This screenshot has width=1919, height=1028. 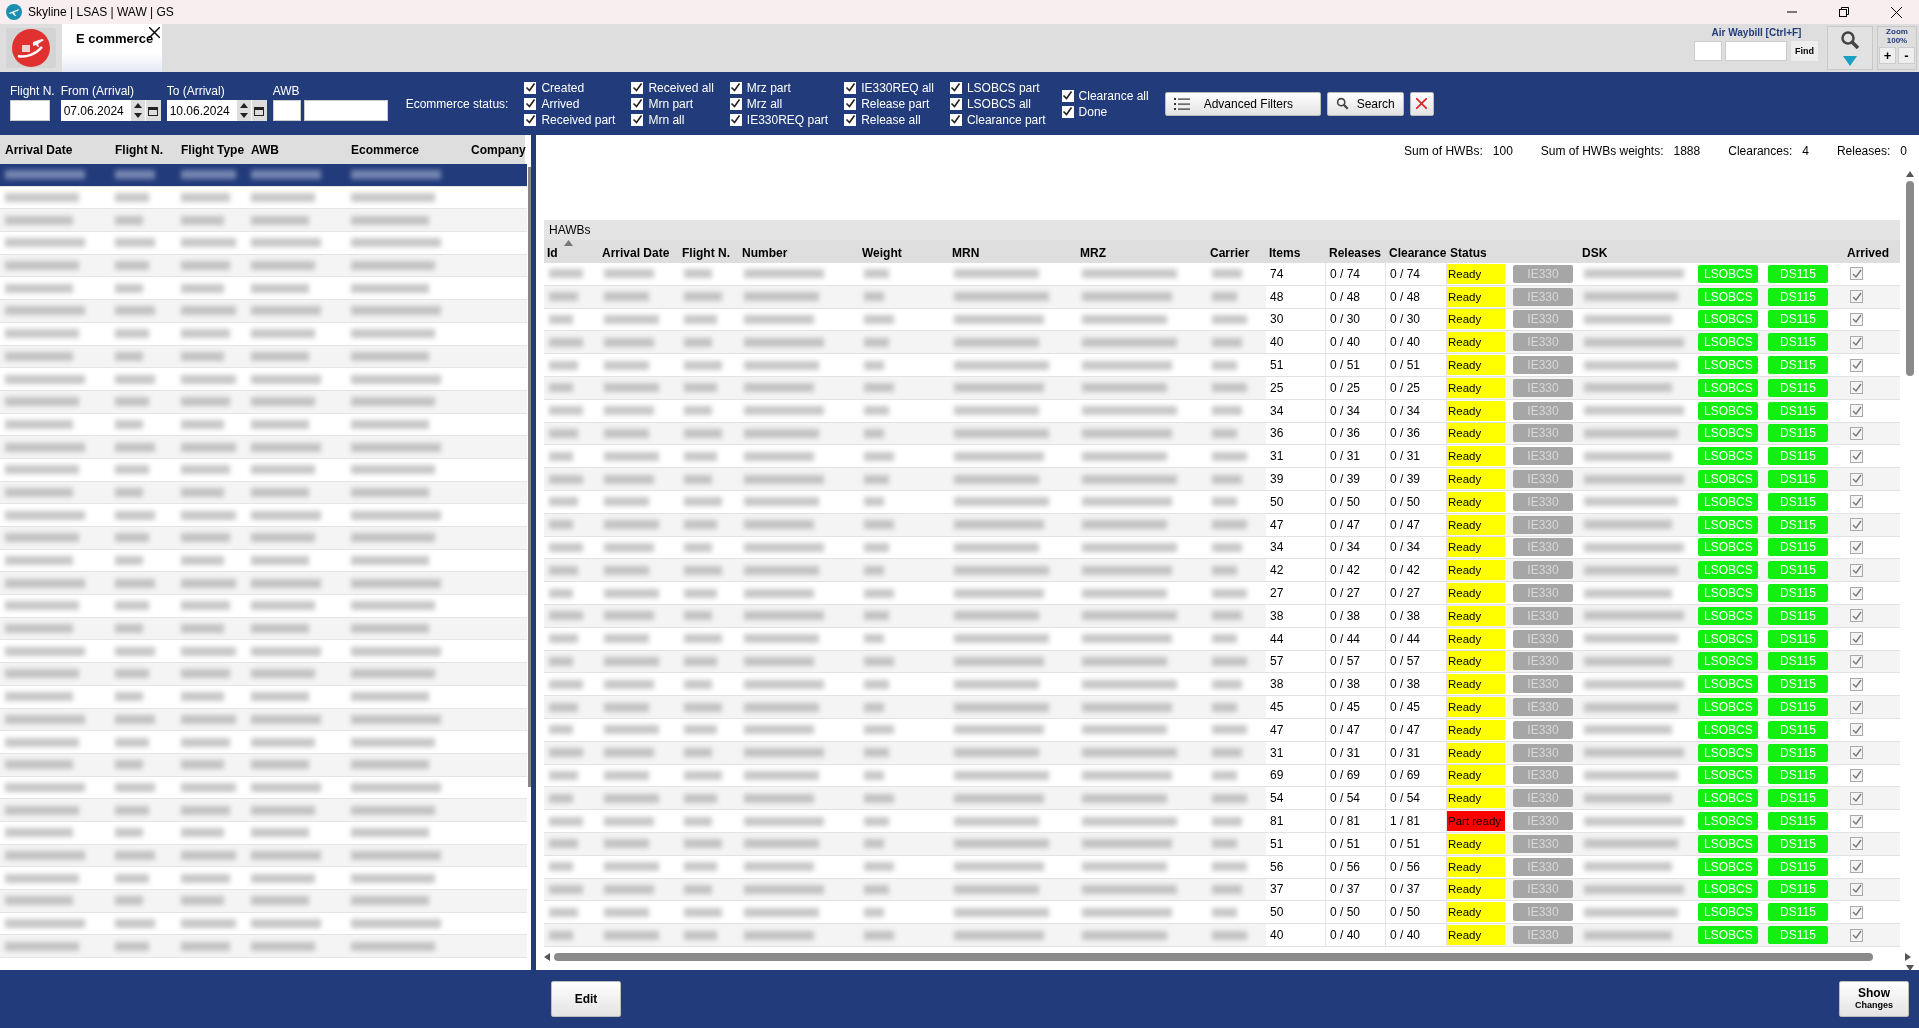 What do you see at coordinates (406, 149) in the screenshot?
I see `column-header: Ecommerce` at bounding box center [406, 149].